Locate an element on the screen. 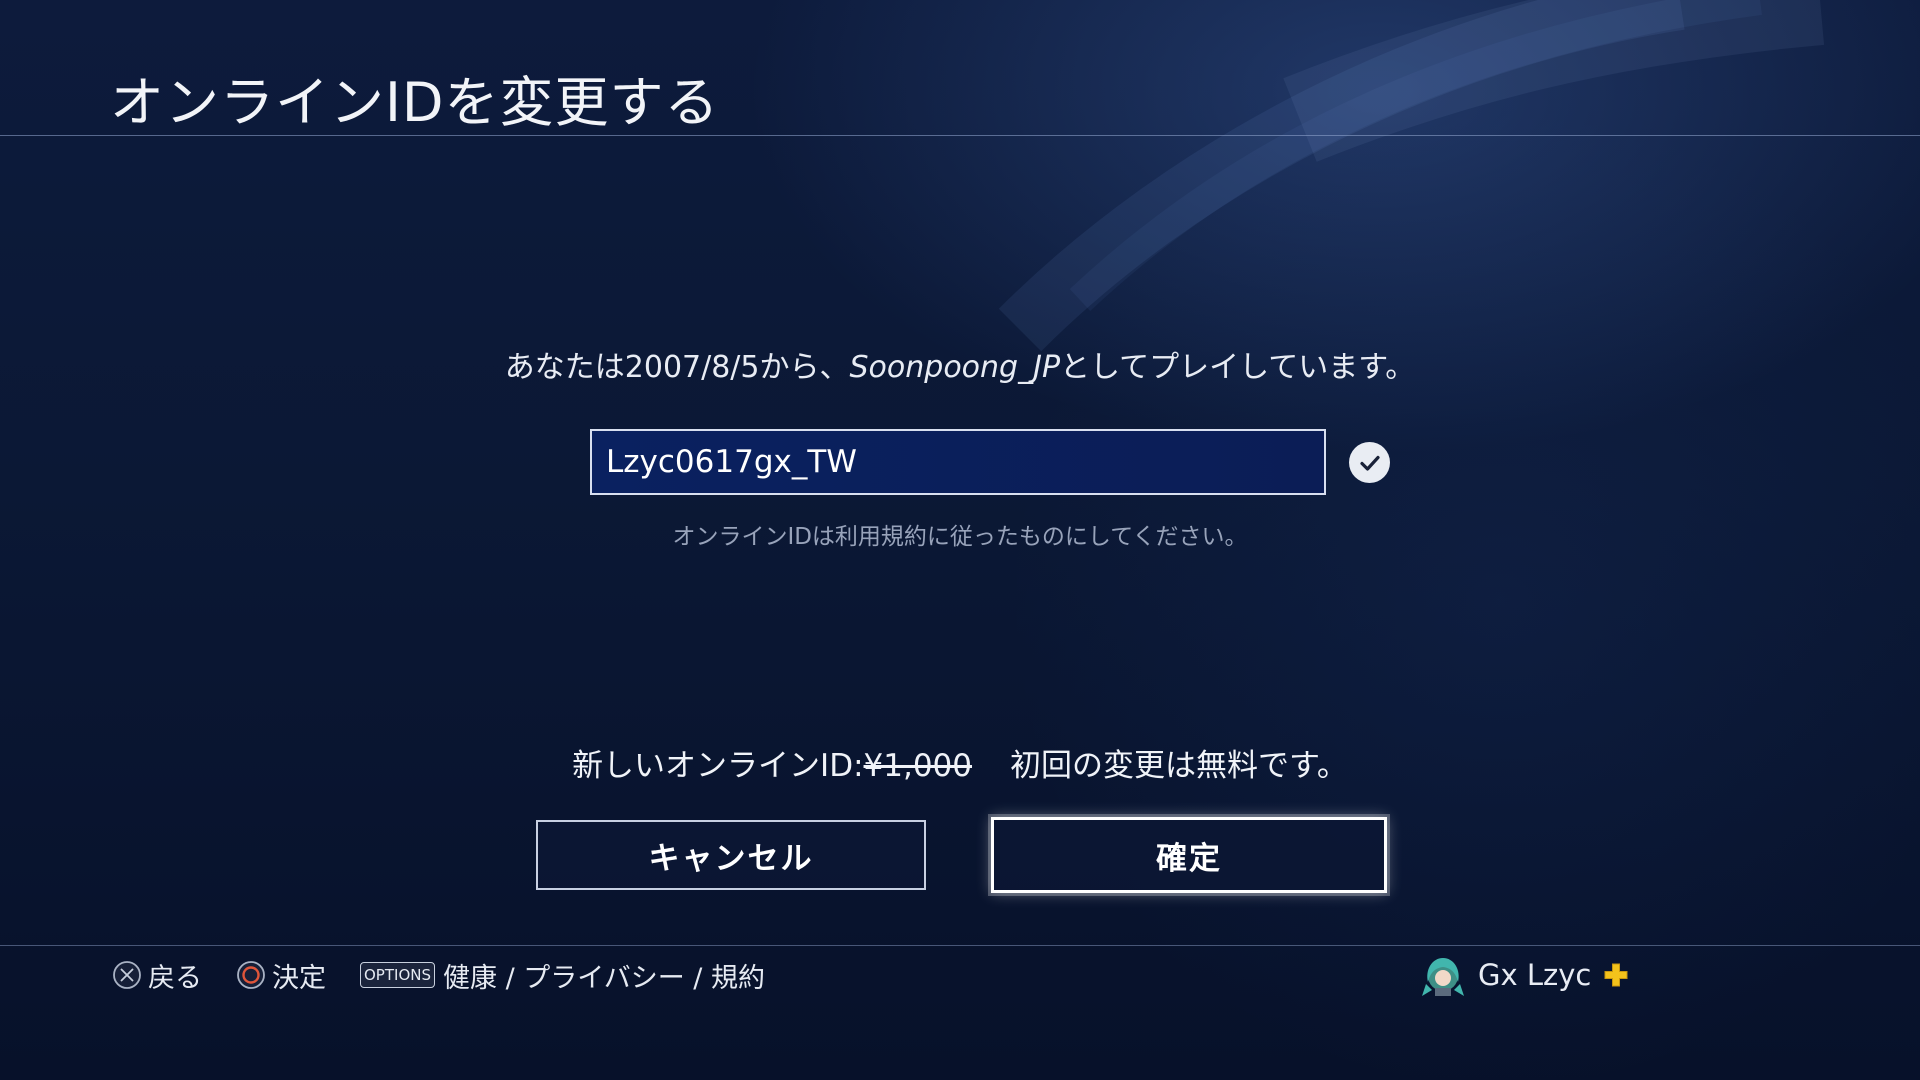 This screenshot has height=1080, width=1920. circle-button-icon is located at coordinates (251, 975).